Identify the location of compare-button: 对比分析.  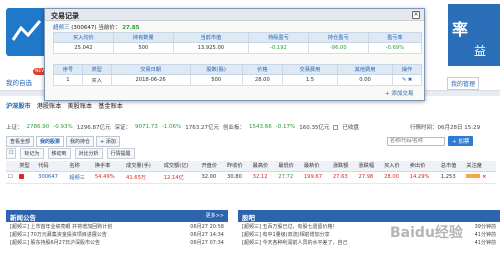
(88, 153).